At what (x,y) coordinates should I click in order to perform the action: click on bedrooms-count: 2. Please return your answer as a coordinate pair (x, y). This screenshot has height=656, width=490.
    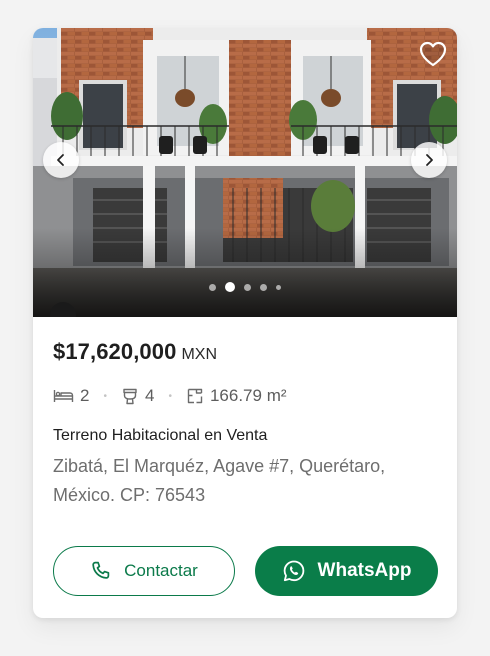
    Looking at the image, I should click on (85, 395).